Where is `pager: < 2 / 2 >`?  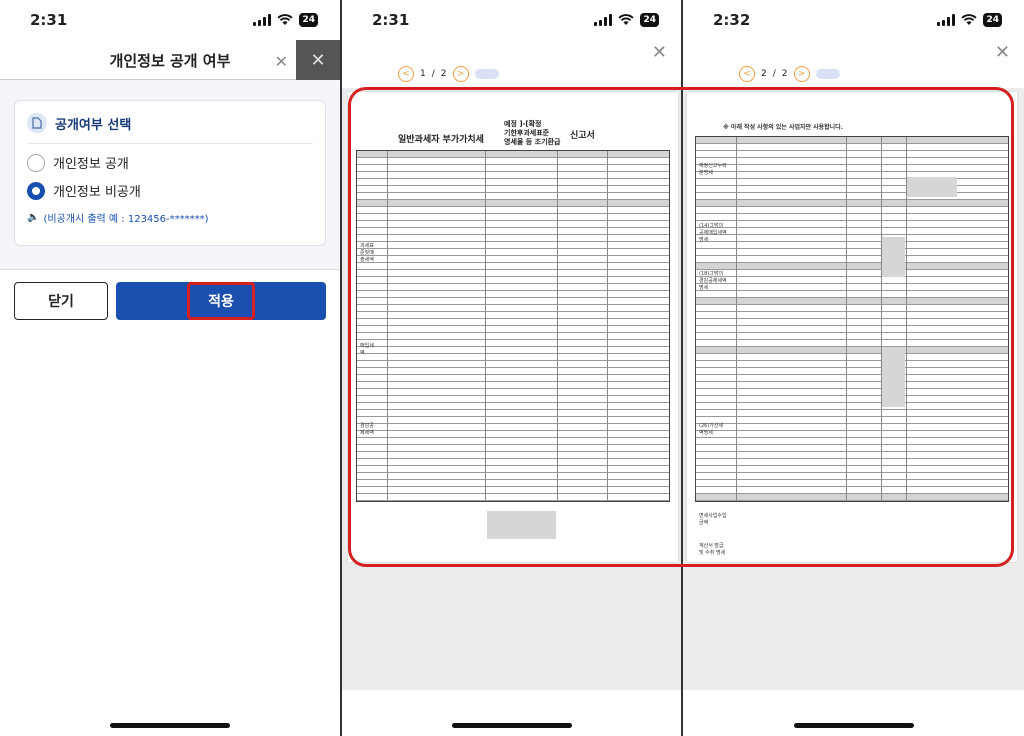 pager: < 2 / 2 > is located at coordinates (790, 74).